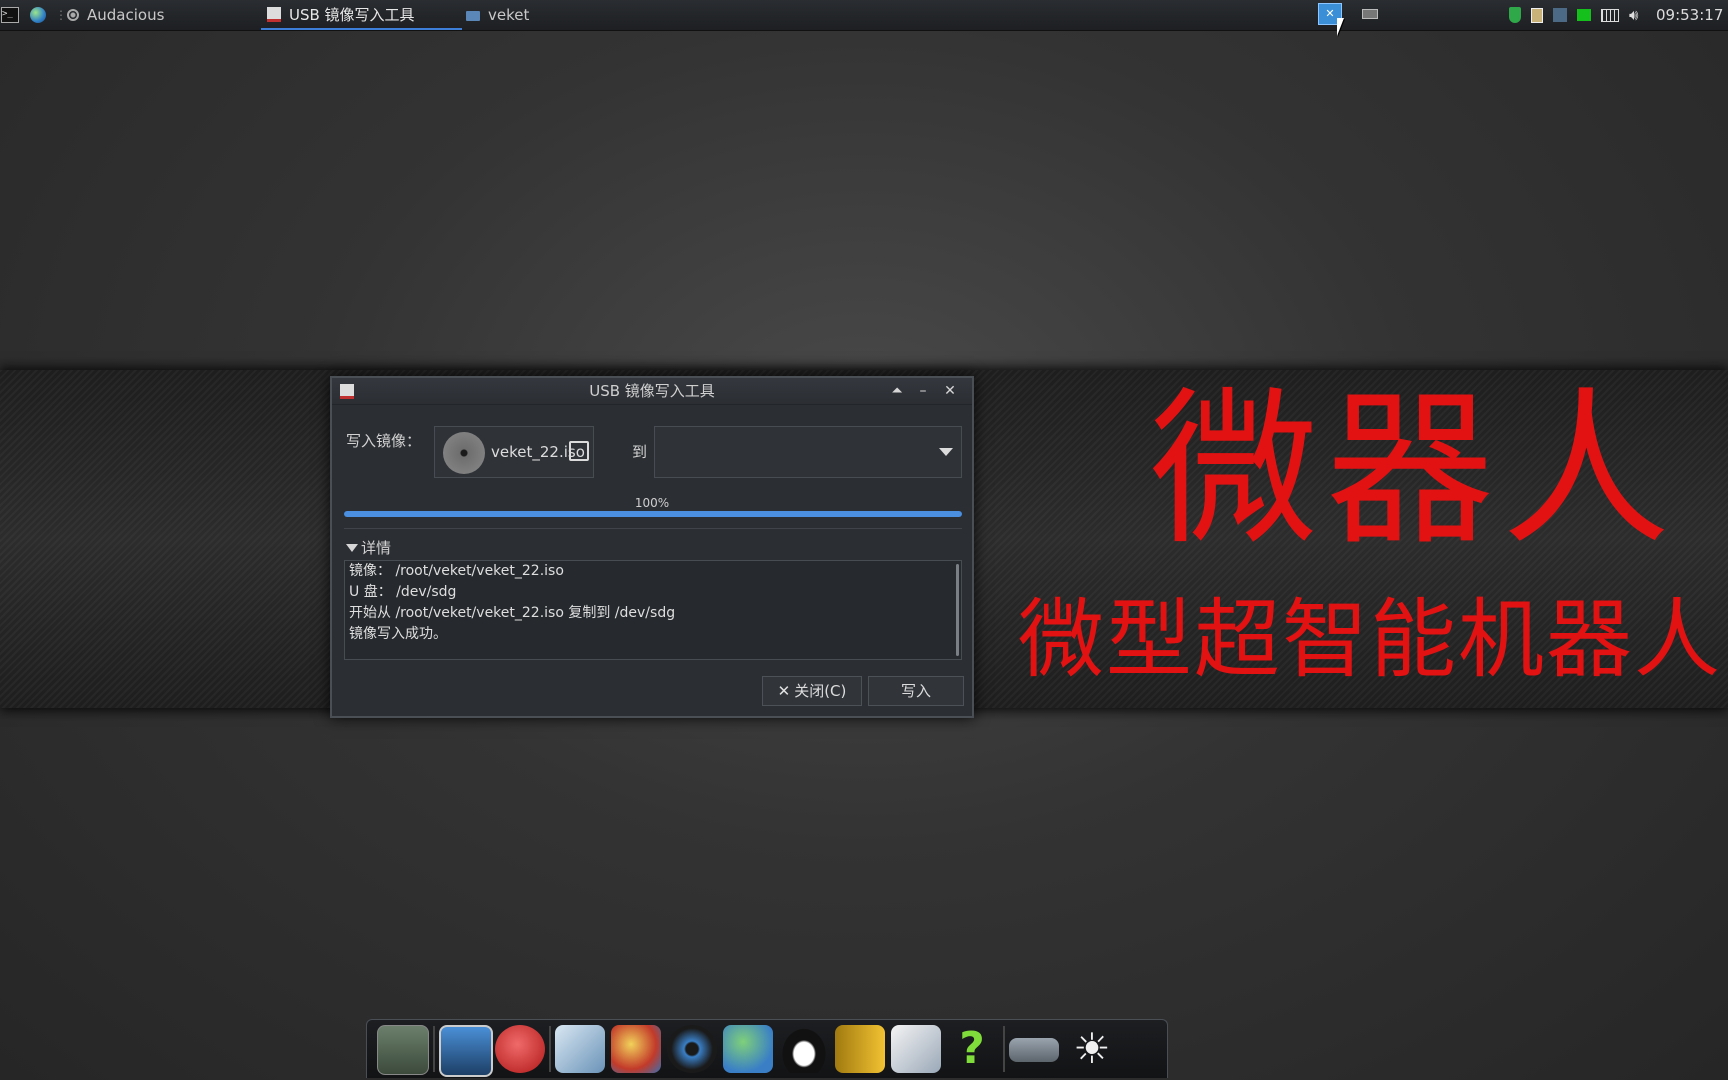  Describe the element at coordinates (73, 15) in the screenshot. I see `audacious-icon` at that location.